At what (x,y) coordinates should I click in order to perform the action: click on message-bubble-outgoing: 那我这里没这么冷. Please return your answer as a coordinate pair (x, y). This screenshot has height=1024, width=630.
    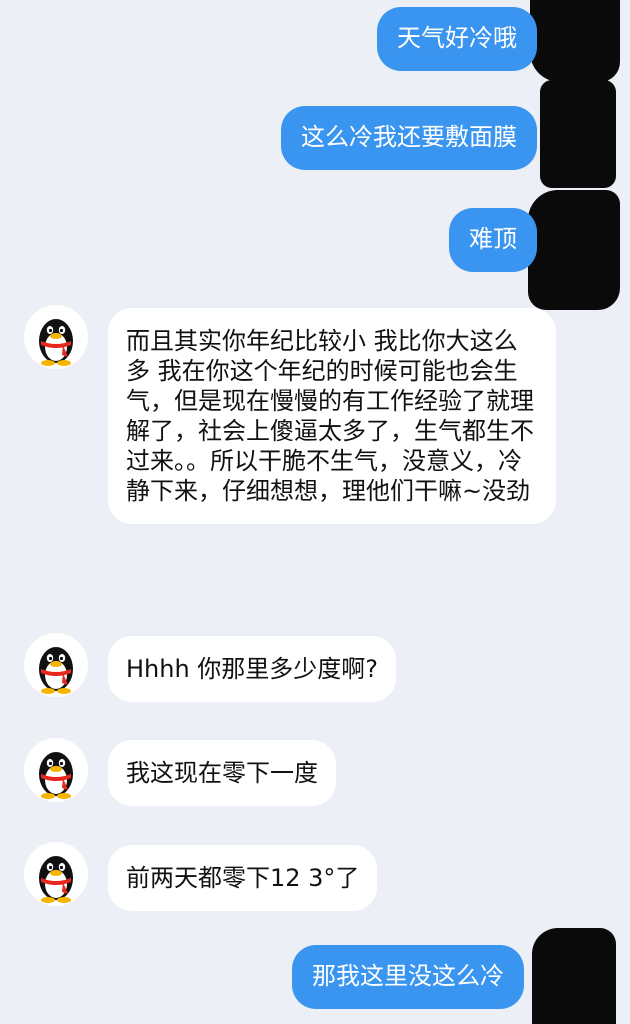
    Looking at the image, I should click on (408, 977).